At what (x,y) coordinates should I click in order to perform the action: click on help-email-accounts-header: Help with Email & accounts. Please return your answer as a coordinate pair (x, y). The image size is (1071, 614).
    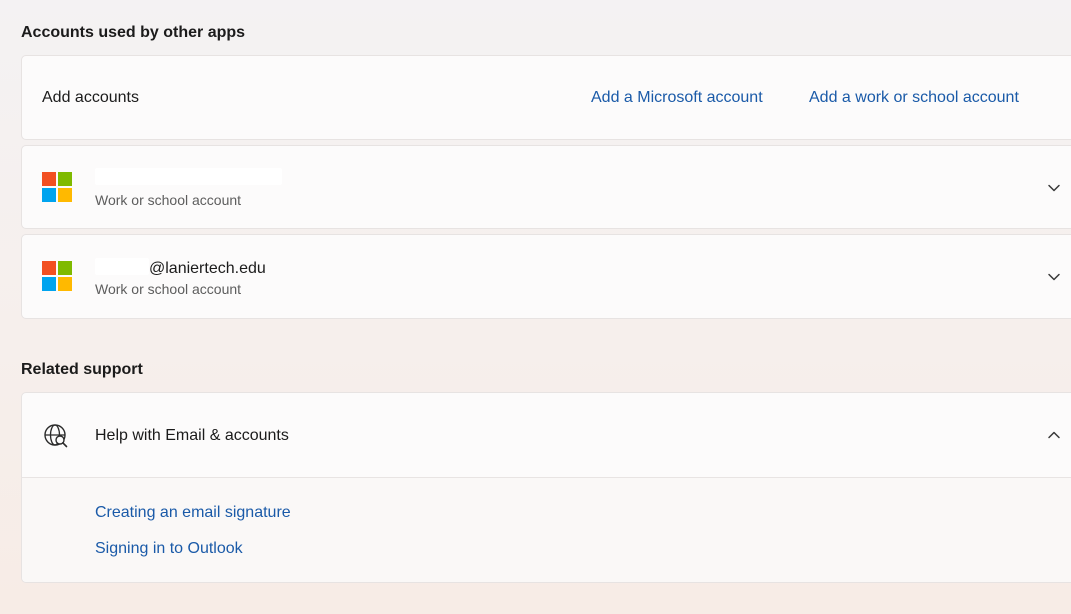
    Looking at the image, I should click on (192, 436).